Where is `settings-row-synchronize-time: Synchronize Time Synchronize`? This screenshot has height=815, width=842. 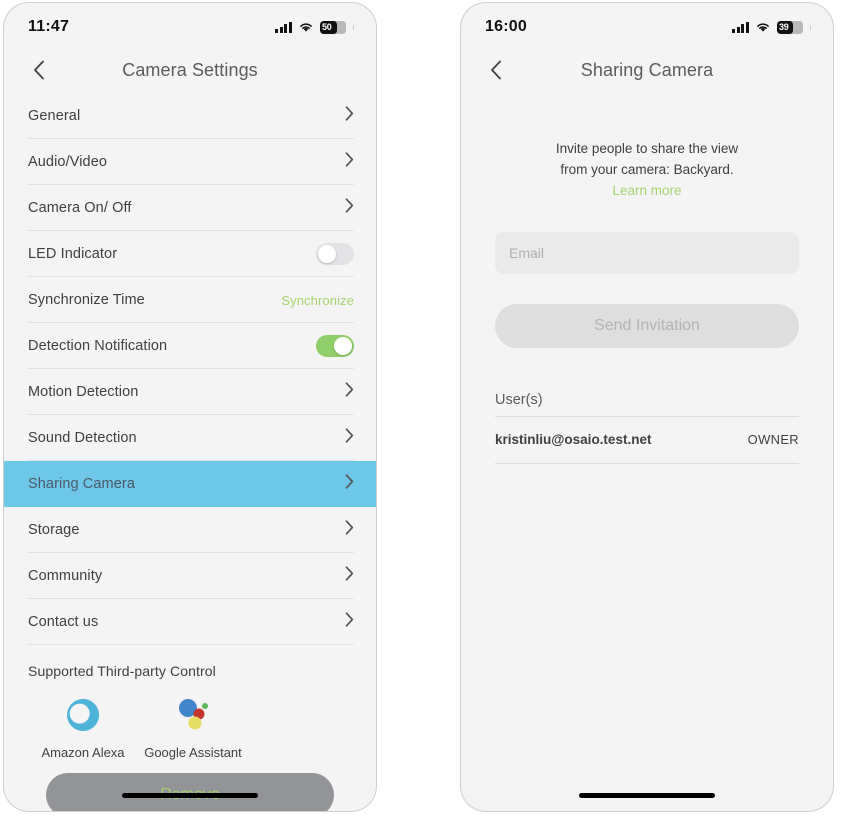 settings-row-synchronize-time: Synchronize Time Synchronize is located at coordinates (190, 300).